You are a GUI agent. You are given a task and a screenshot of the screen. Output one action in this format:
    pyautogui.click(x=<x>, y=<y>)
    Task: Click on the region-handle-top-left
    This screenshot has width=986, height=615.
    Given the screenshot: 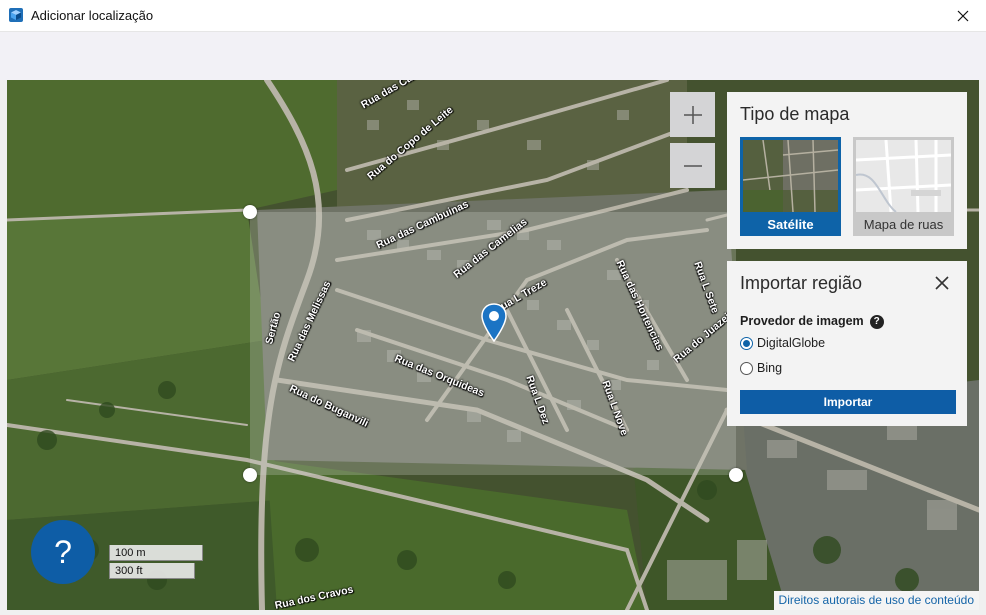 What is the action you would take?
    pyautogui.click(x=250, y=212)
    